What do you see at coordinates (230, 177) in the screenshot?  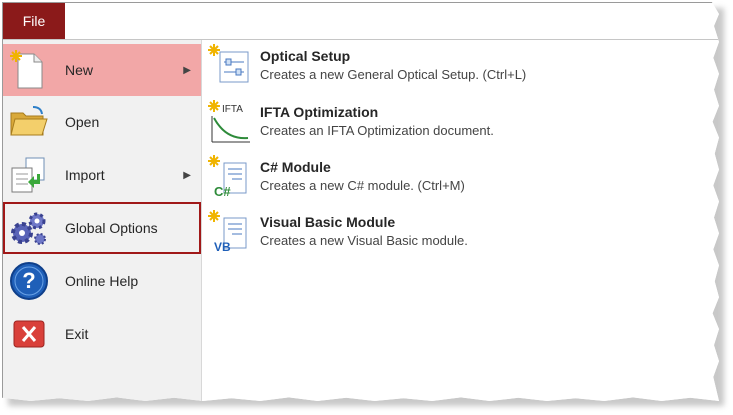 I see `csharp-module-icon: C#` at bounding box center [230, 177].